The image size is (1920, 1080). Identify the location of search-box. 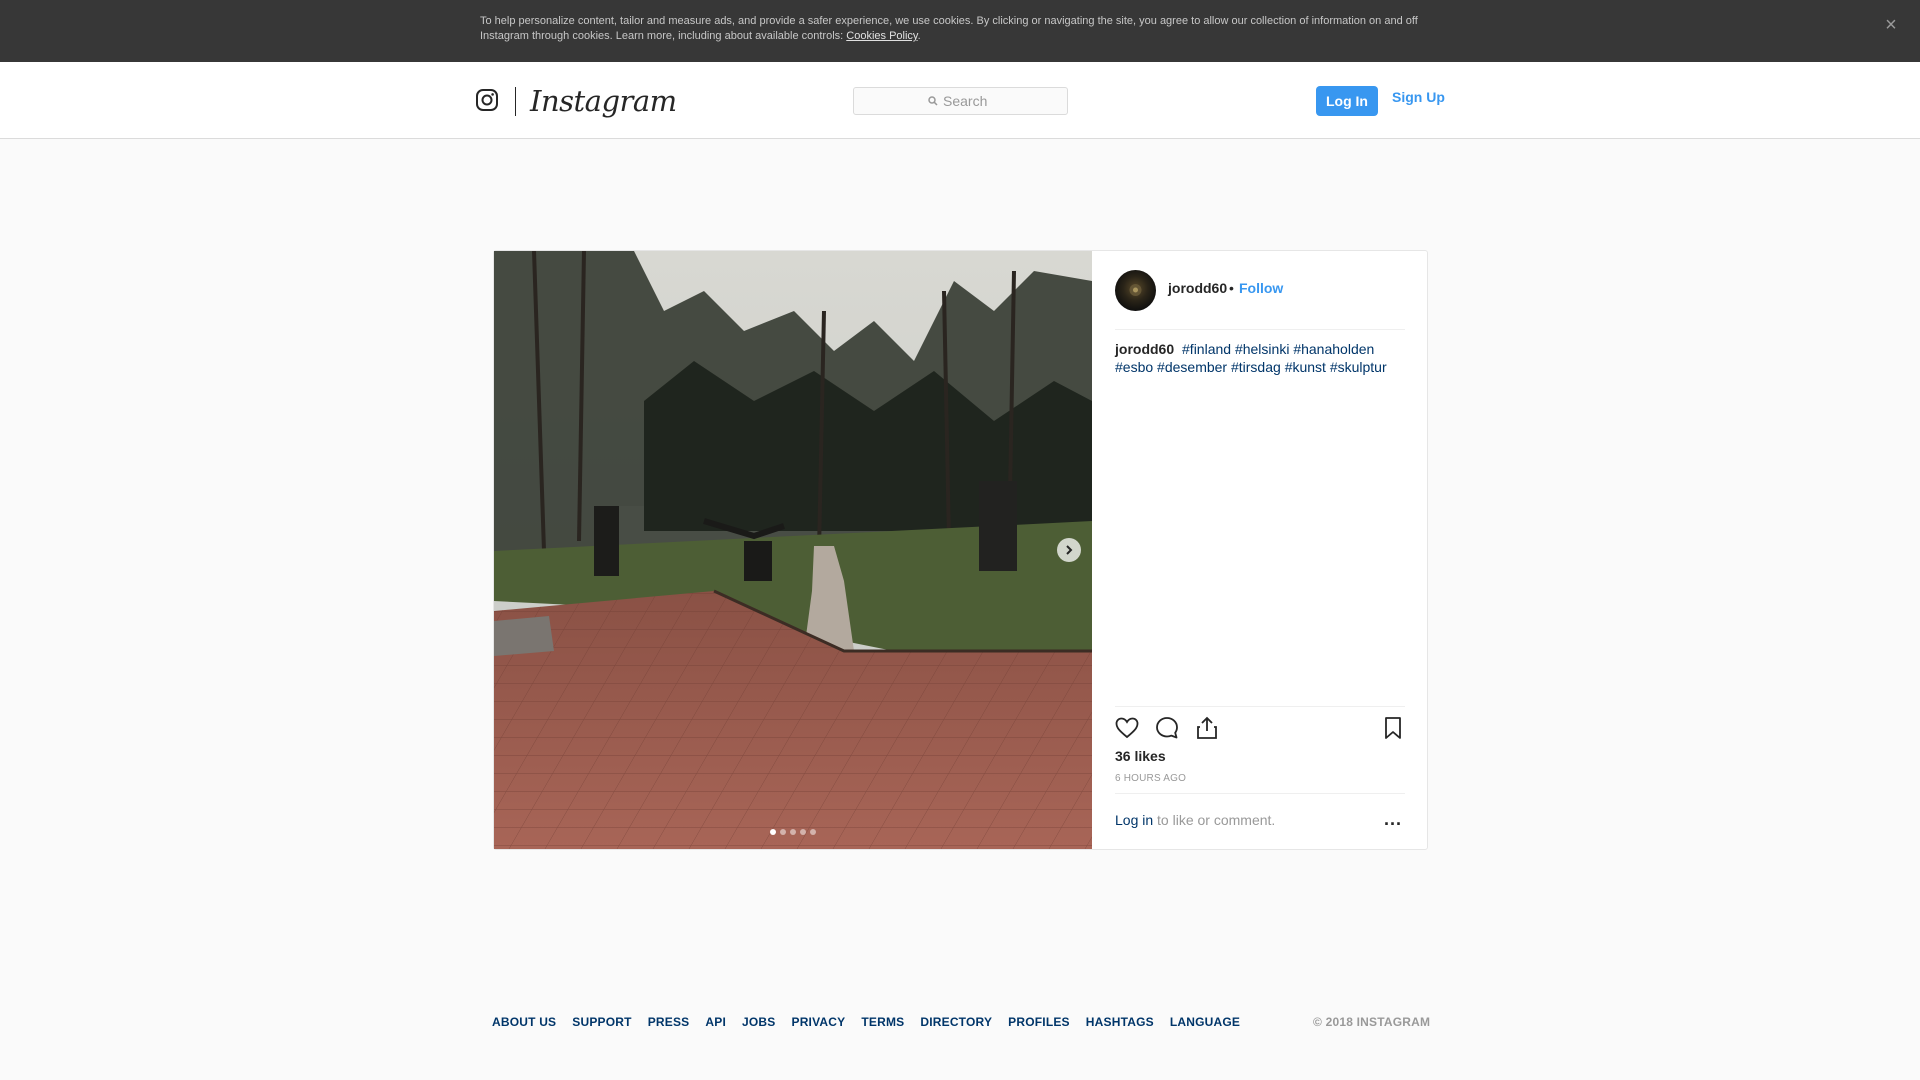
(960, 101).